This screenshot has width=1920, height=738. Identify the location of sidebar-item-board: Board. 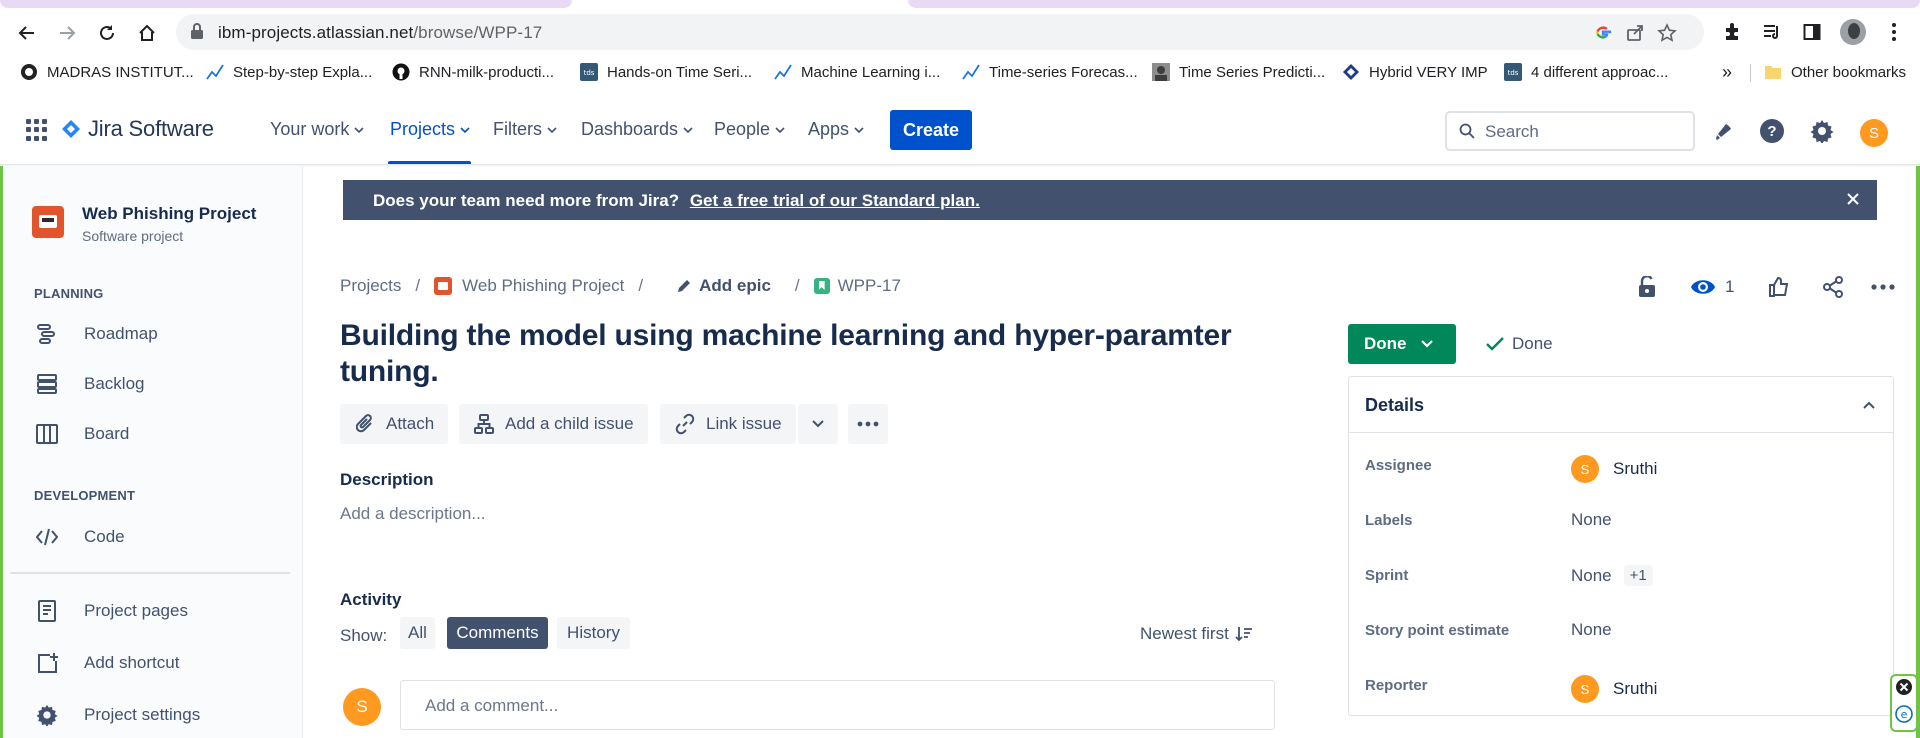
(159, 434).